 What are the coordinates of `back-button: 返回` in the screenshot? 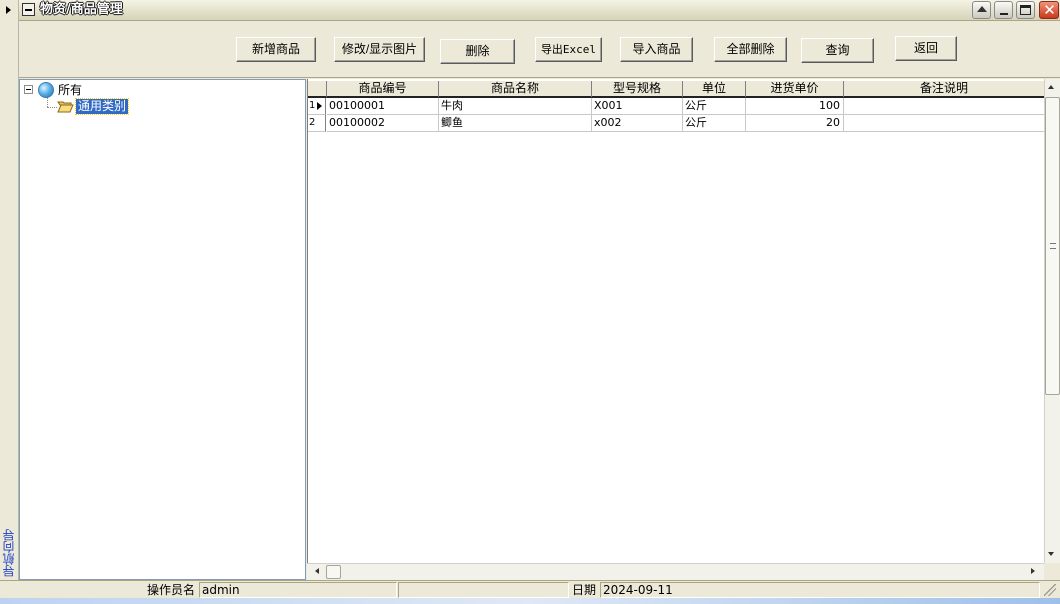 It's located at (926, 48).